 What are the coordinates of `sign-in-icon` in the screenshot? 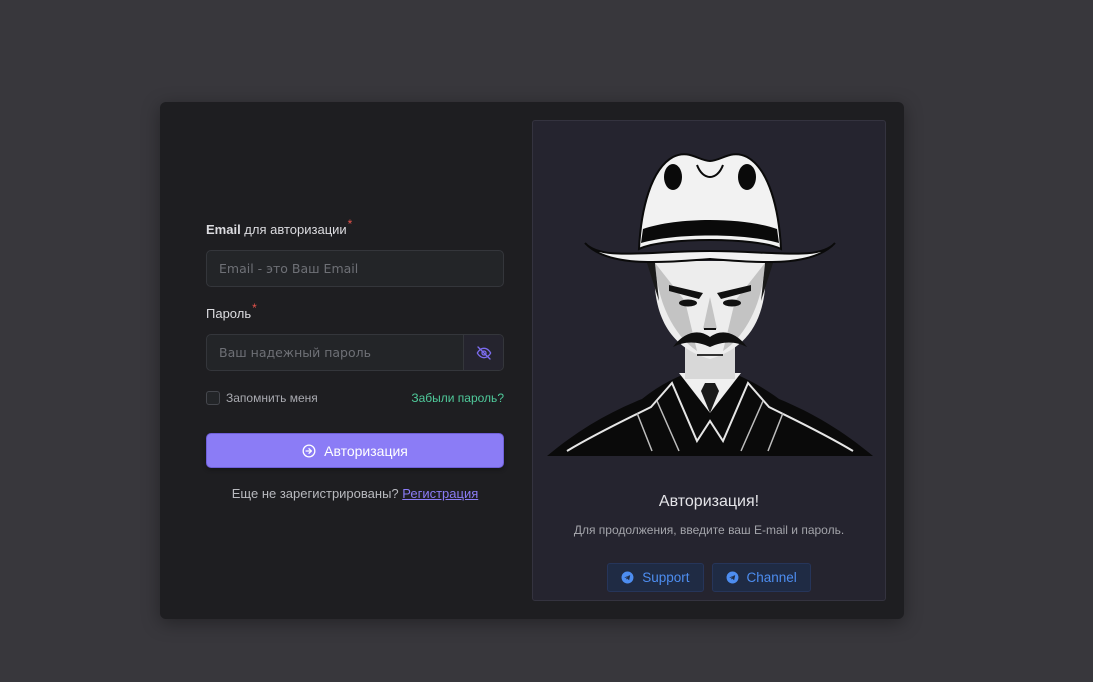 It's located at (309, 451).